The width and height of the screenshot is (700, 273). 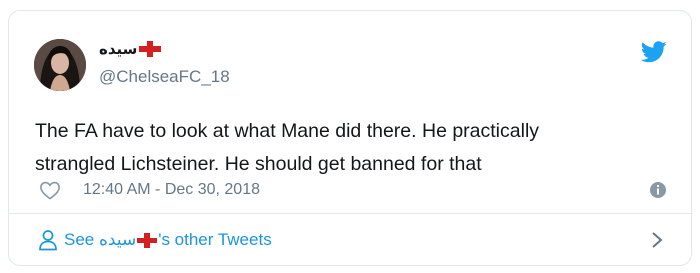 What do you see at coordinates (60, 65) in the screenshot?
I see `avatar` at bounding box center [60, 65].